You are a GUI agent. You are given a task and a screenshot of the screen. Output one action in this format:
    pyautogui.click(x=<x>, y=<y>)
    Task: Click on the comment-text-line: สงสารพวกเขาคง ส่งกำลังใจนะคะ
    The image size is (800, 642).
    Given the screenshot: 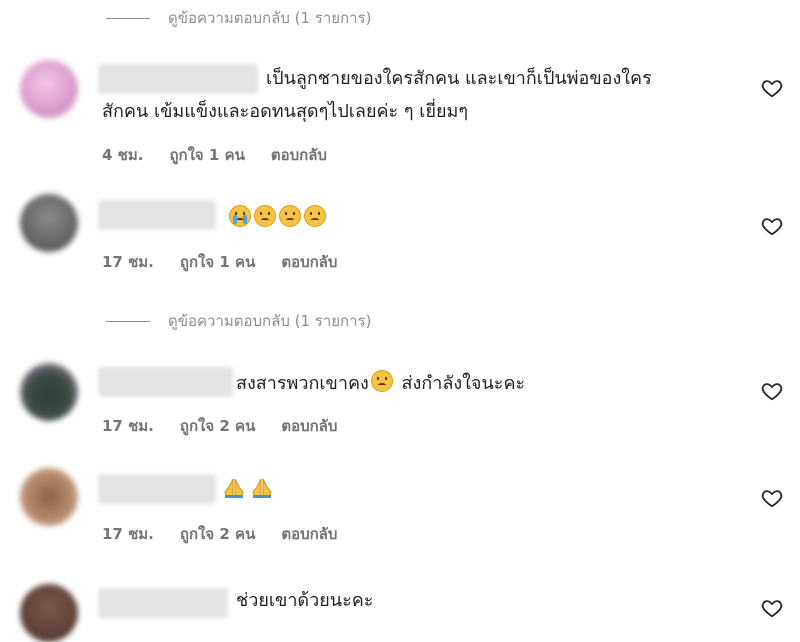 What is the action you would take?
    pyautogui.click(x=380, y=383)
    